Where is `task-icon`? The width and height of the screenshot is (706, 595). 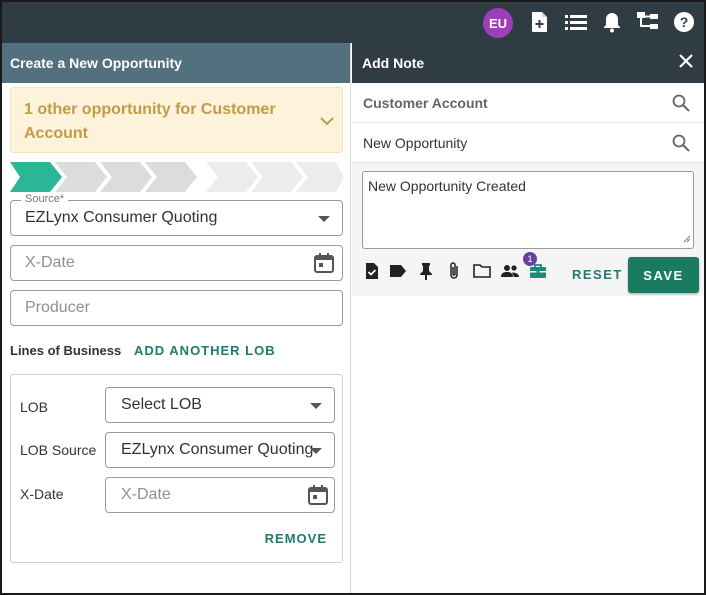
task-icon is located at coordinates (372, 271).